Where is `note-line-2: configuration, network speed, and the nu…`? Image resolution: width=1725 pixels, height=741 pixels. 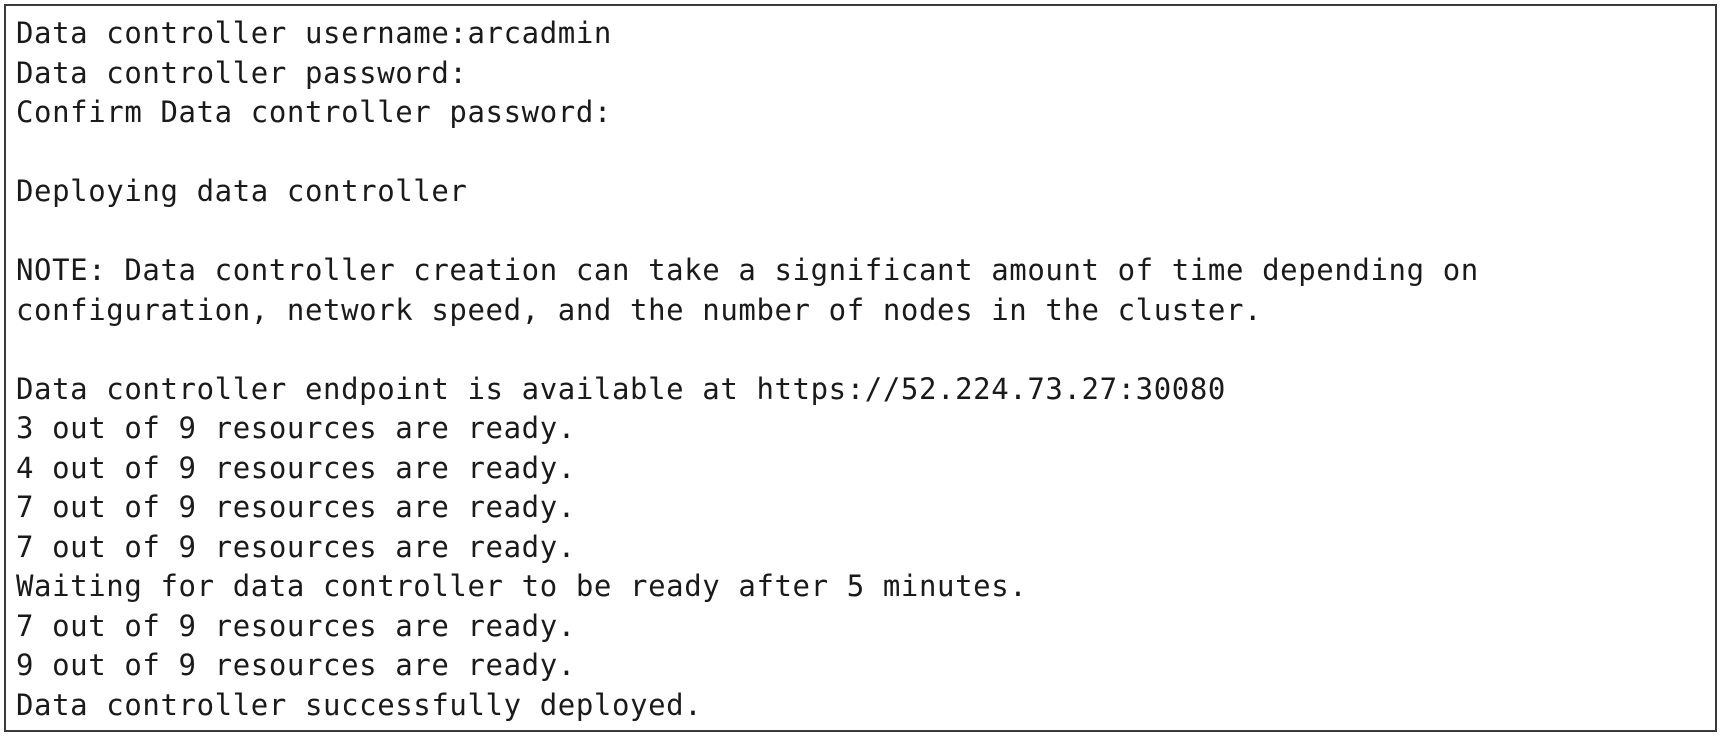 note-line-2: configuration, network speed, and the nu… is located at coordinates (639, 309).